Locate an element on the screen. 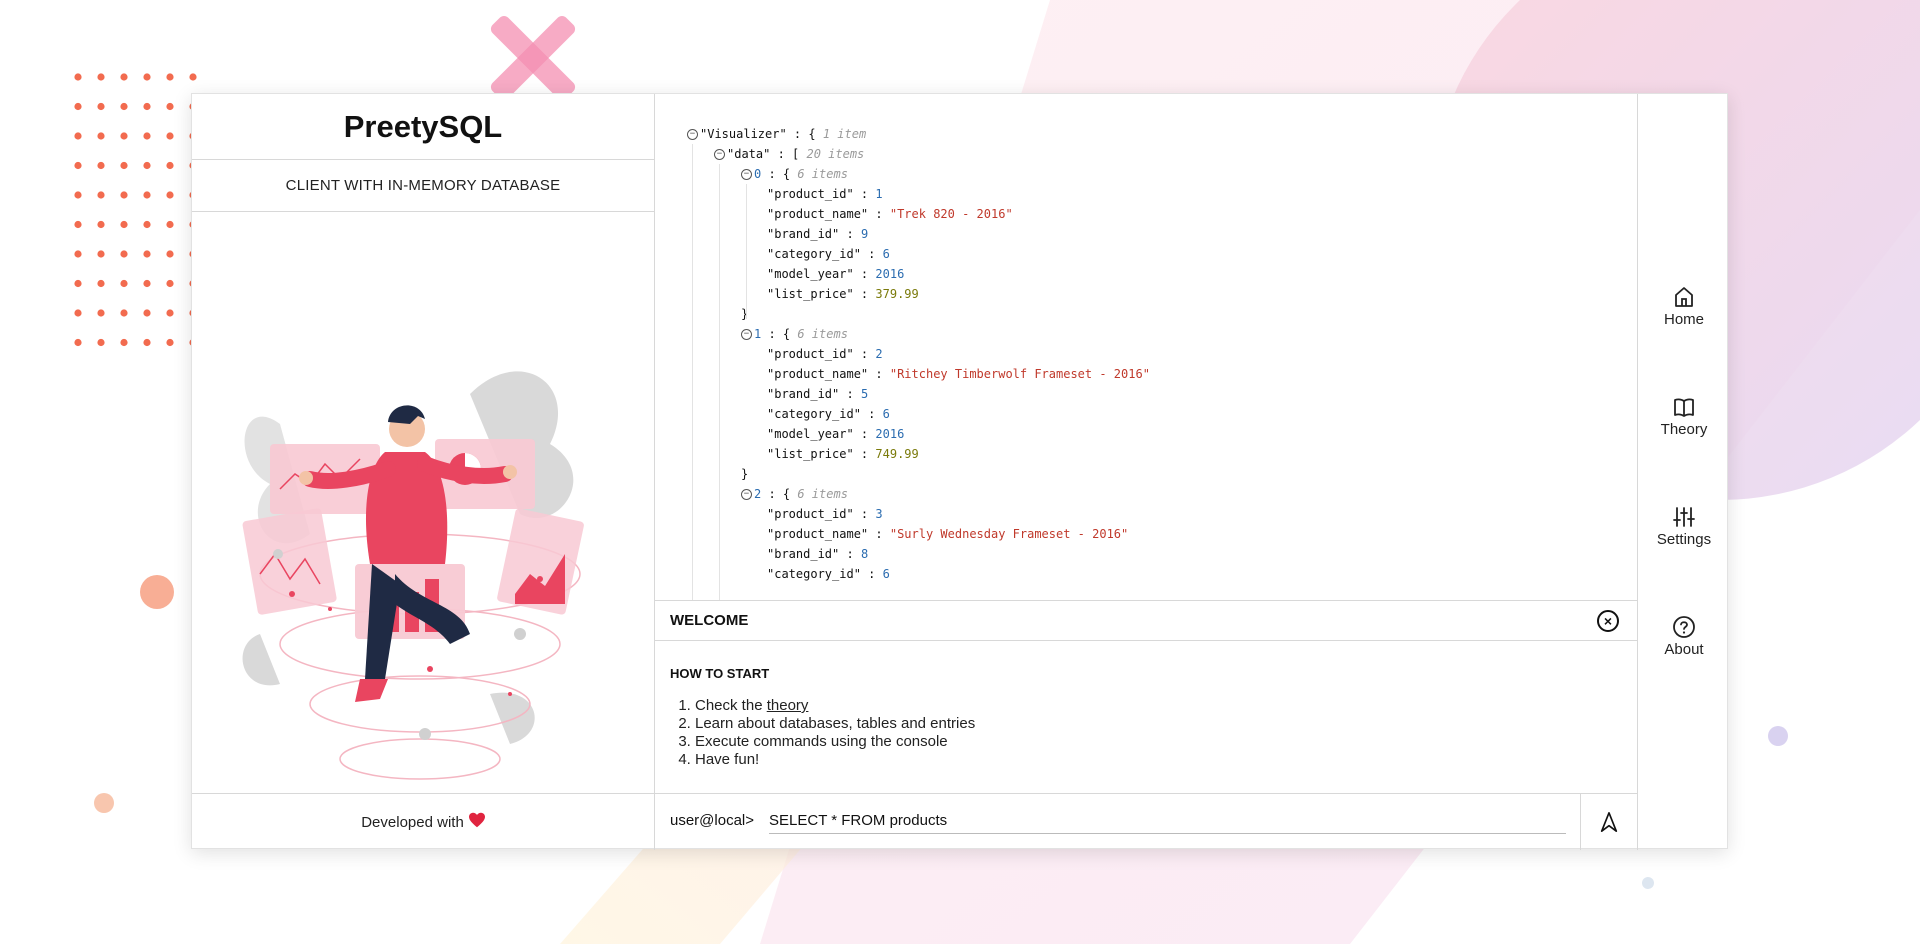 The image size is (1920, 944). nav-label: Settings is located at coordinates (1684, 539).